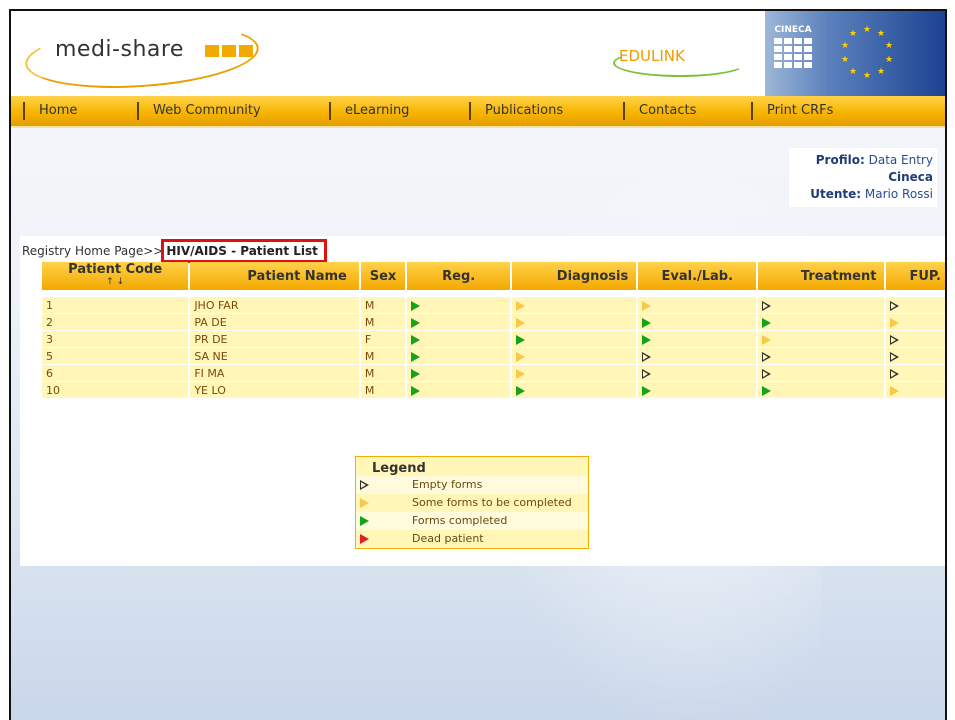 Image resolution: width=955 pixels, height=720 pixels. What do you see at coordinates (115, 269) in the screenshot?
I see `col-header-label: Patient Code` at bounding box center [115, 269].